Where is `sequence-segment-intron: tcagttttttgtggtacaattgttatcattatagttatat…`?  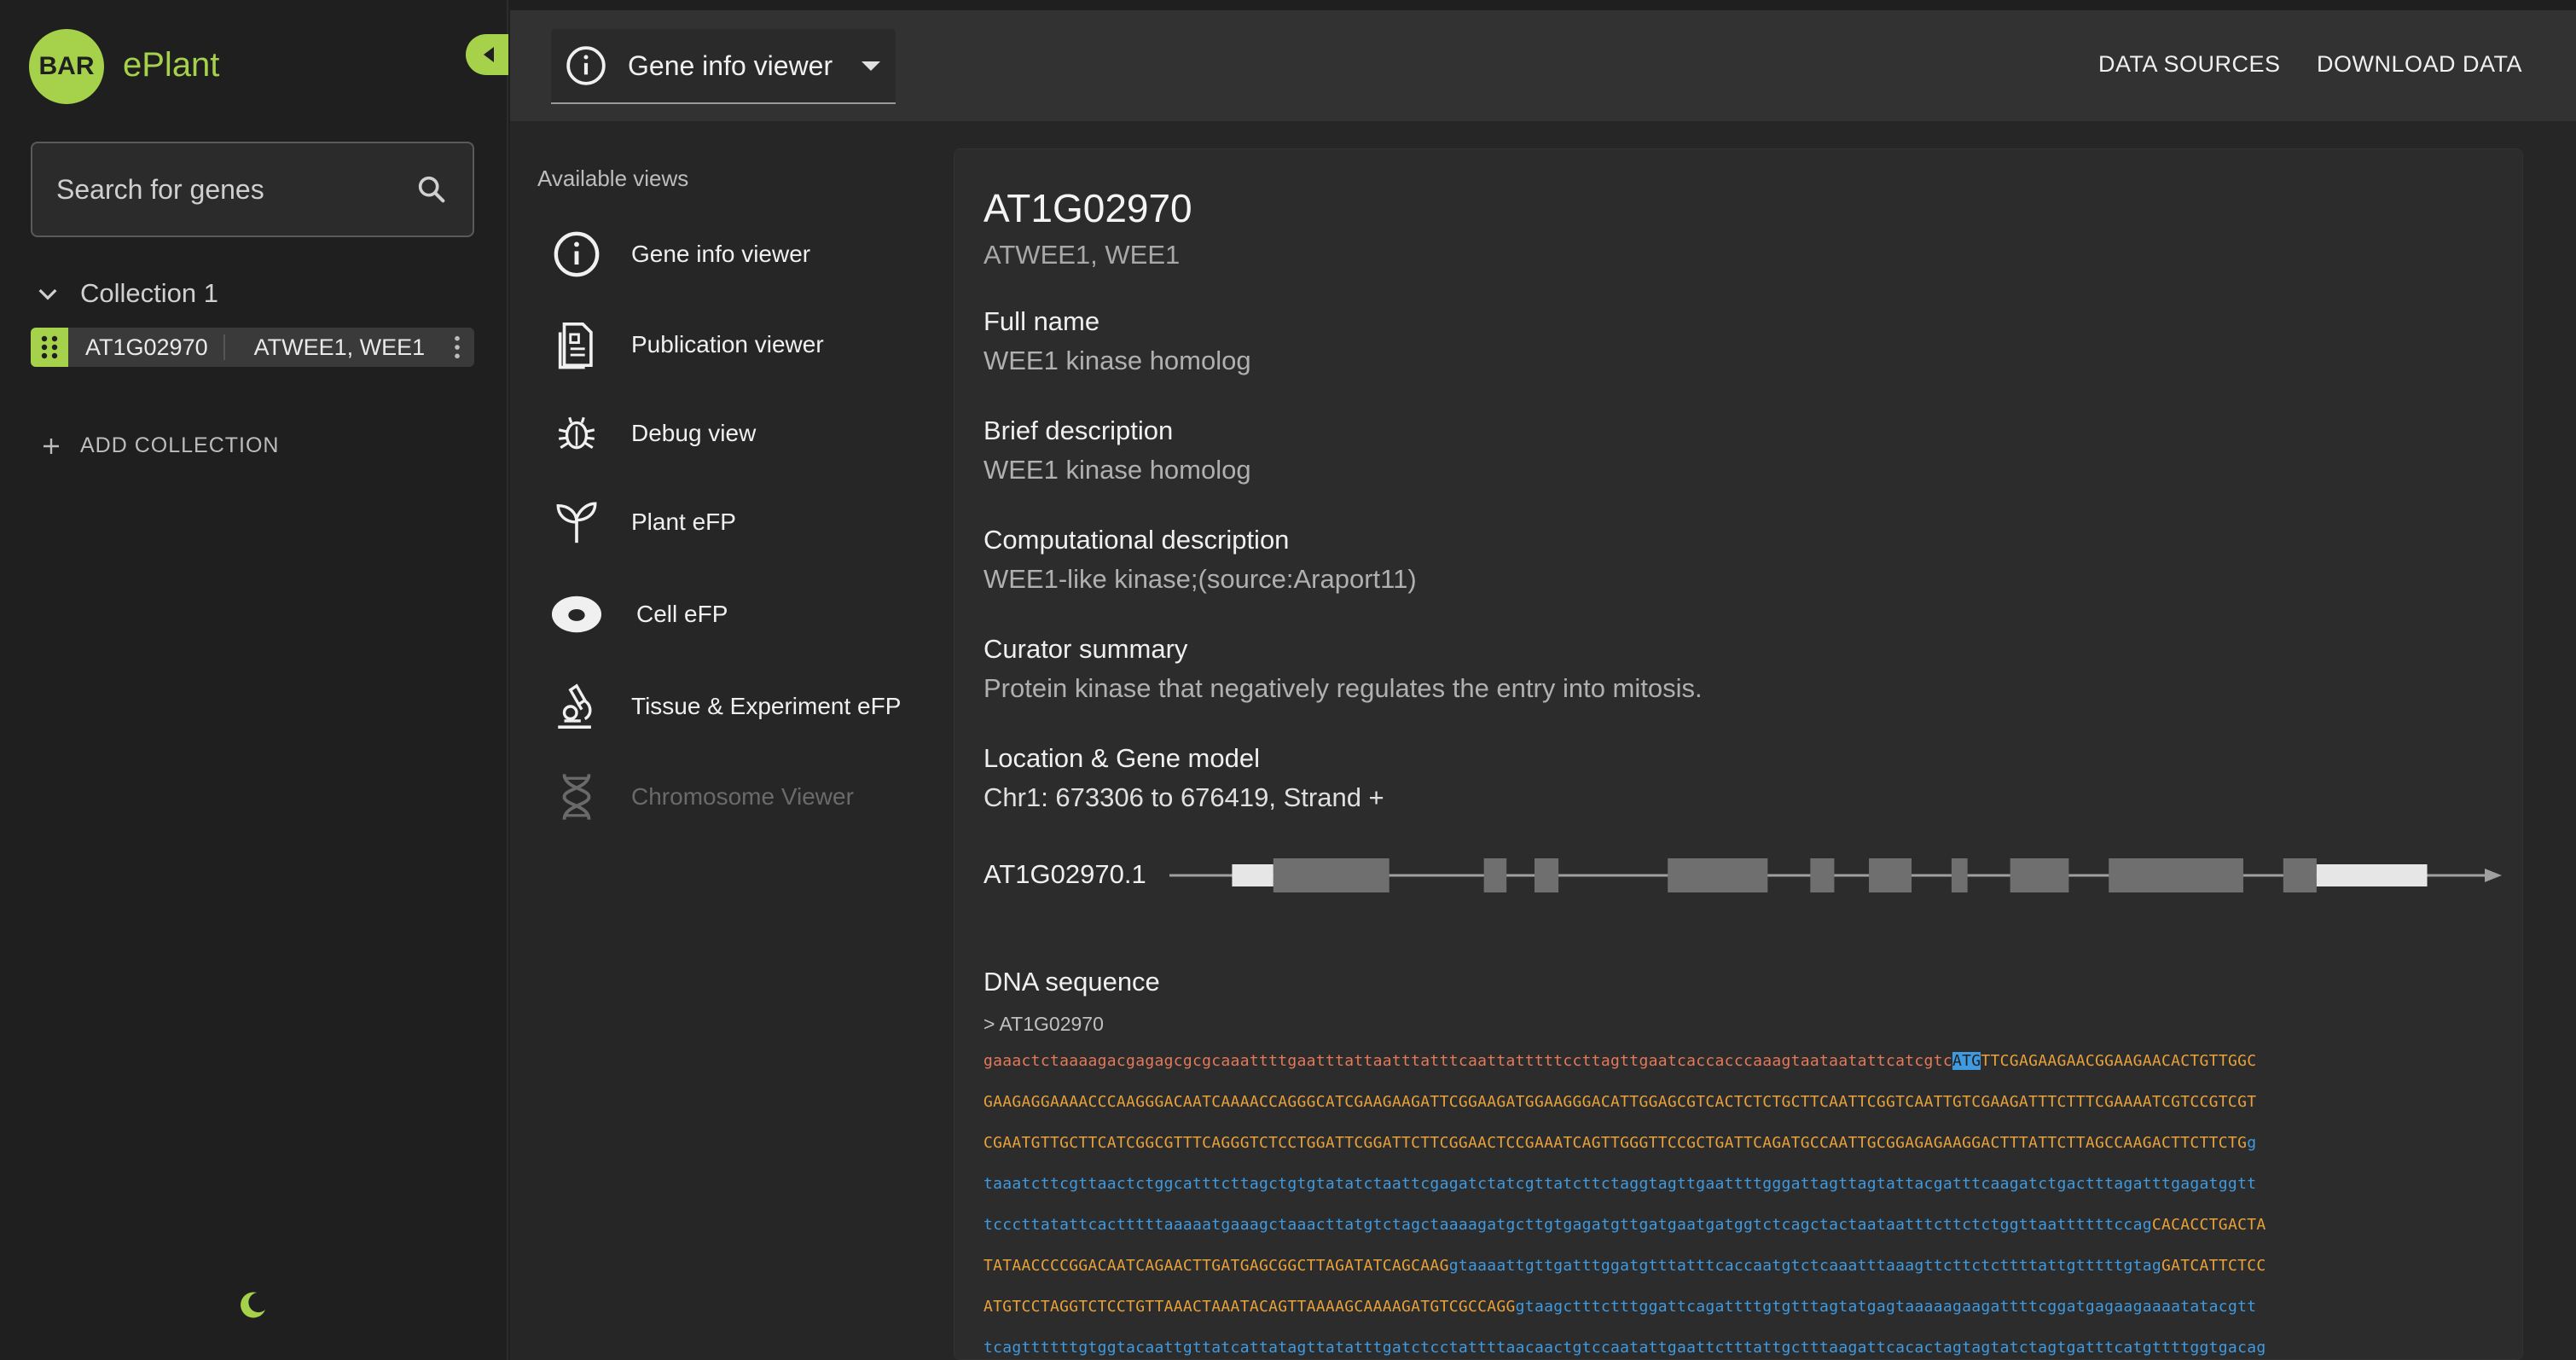
sequence-segment-intron: tcagttttttgtggtacaattgttatcattatagttatat… is located at coordinates (1624, 1348).